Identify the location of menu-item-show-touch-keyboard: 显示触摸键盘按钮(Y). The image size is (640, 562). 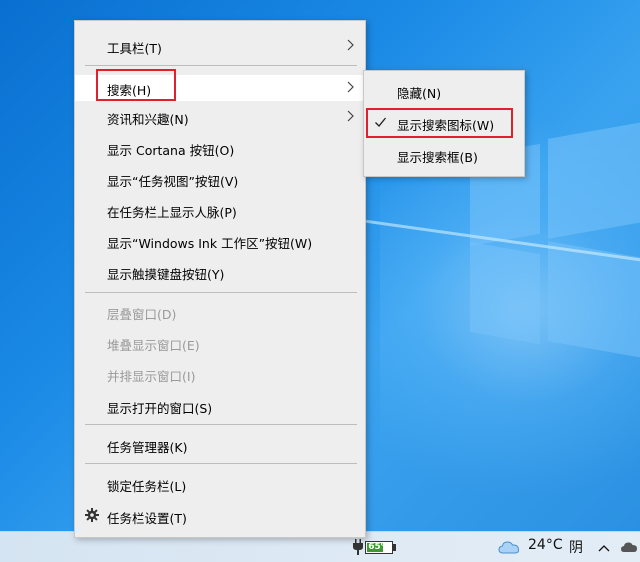
(220, 272).